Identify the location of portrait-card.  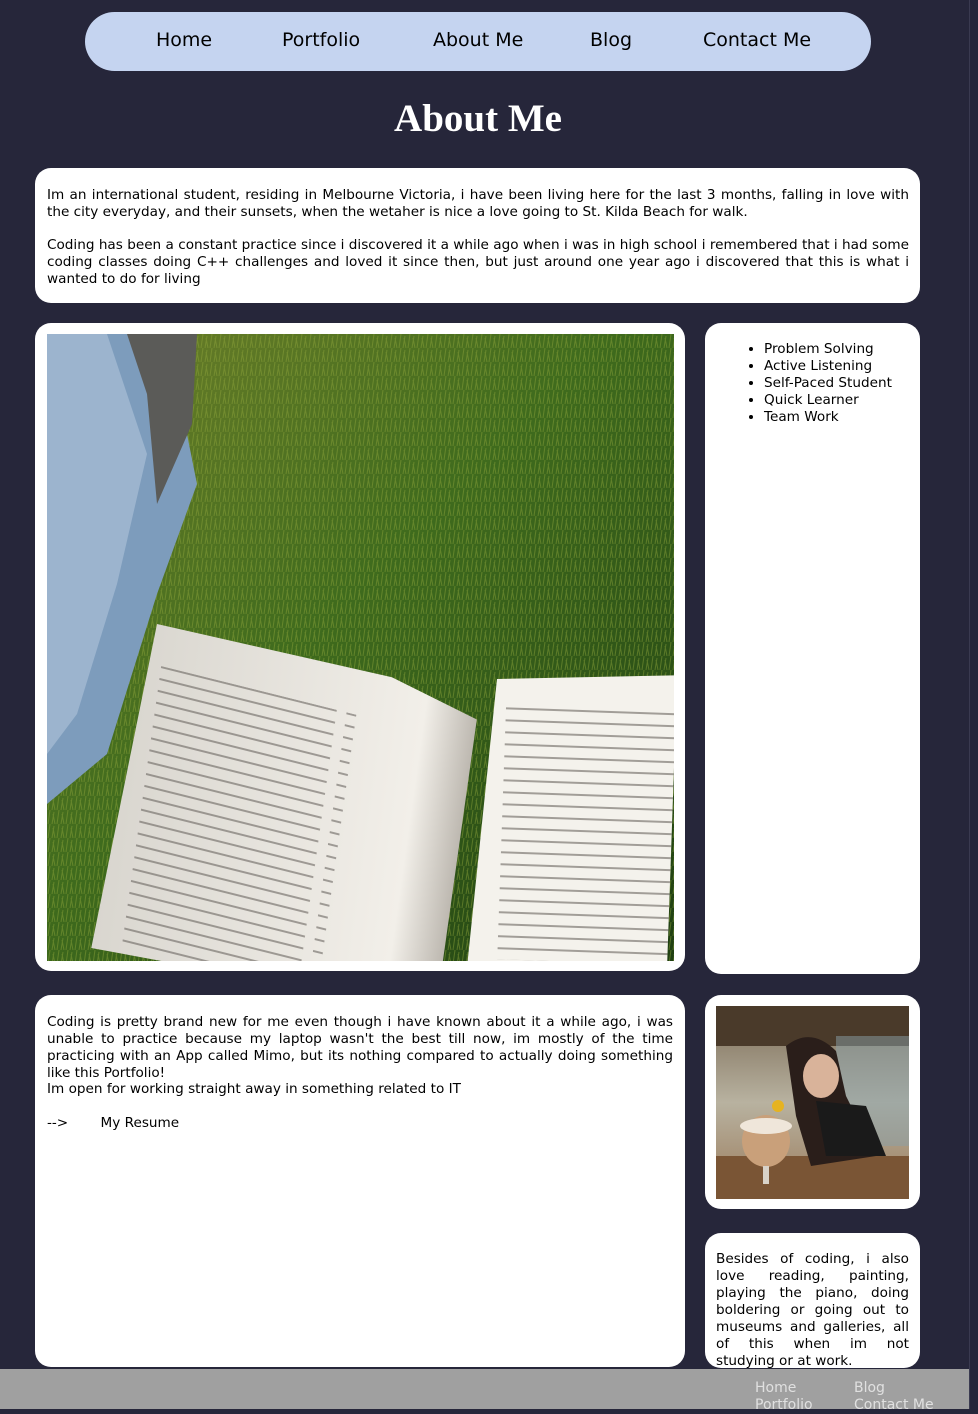
(812, 1102).